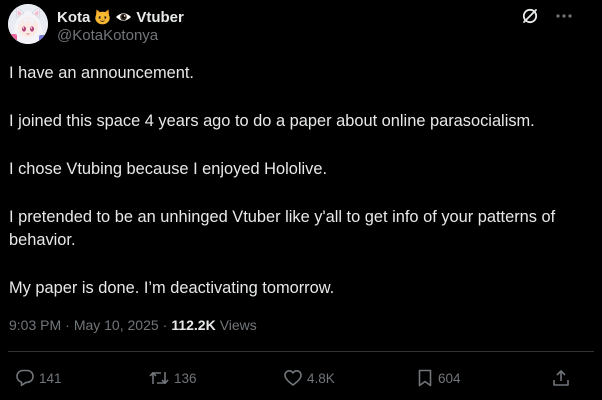 The height and width of the screenshot is (400, 602). I want to click on grok-button, so click(530, 16).